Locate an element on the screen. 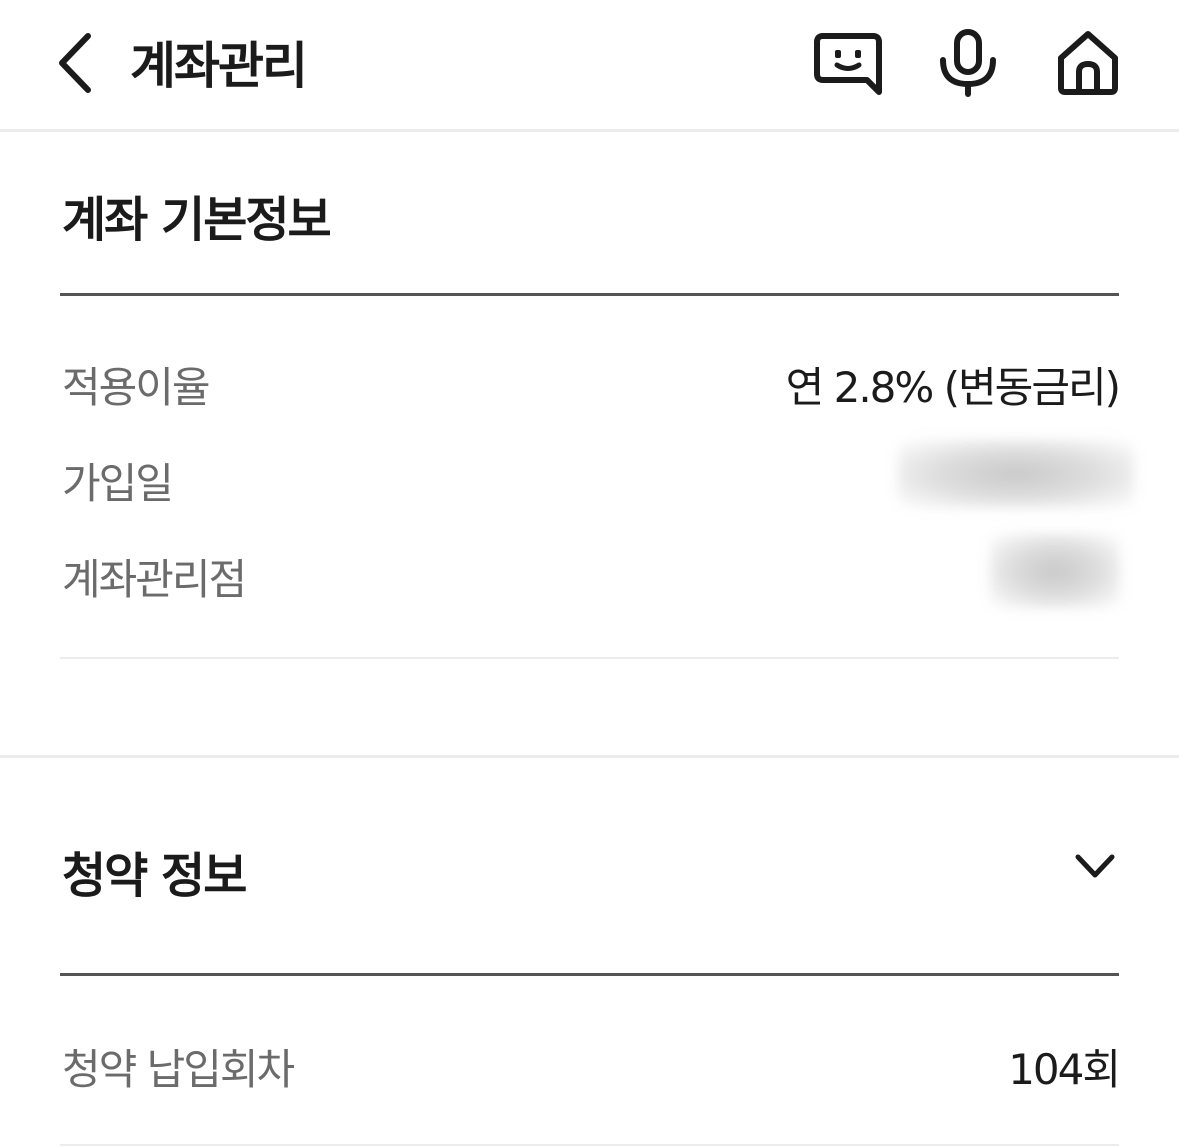 This screenshot has width=1179, height=1147. interest-rate-value: 연 2.8% (변동금리) is located at coordinates (953, 387).